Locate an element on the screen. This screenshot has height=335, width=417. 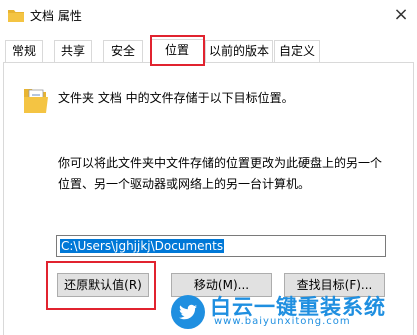
close-button: × is located at coordinates (401, 15).